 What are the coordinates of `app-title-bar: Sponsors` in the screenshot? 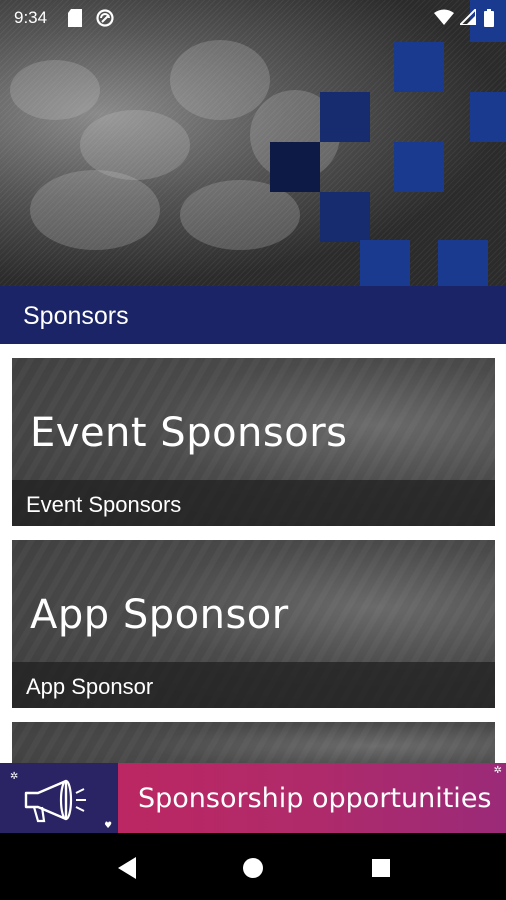 It's located at (253, 315).